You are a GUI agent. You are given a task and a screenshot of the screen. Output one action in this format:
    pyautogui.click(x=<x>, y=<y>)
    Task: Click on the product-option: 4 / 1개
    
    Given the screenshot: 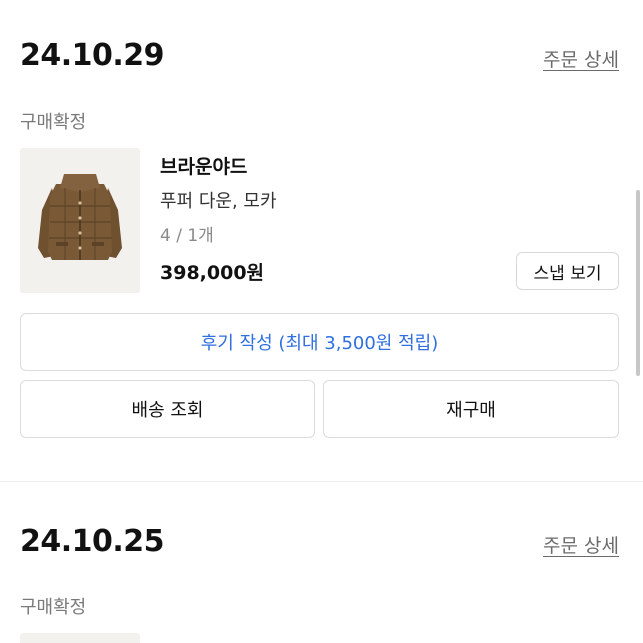 What is the action you would take?
    pyautogui.click(x=187, y=236)
    